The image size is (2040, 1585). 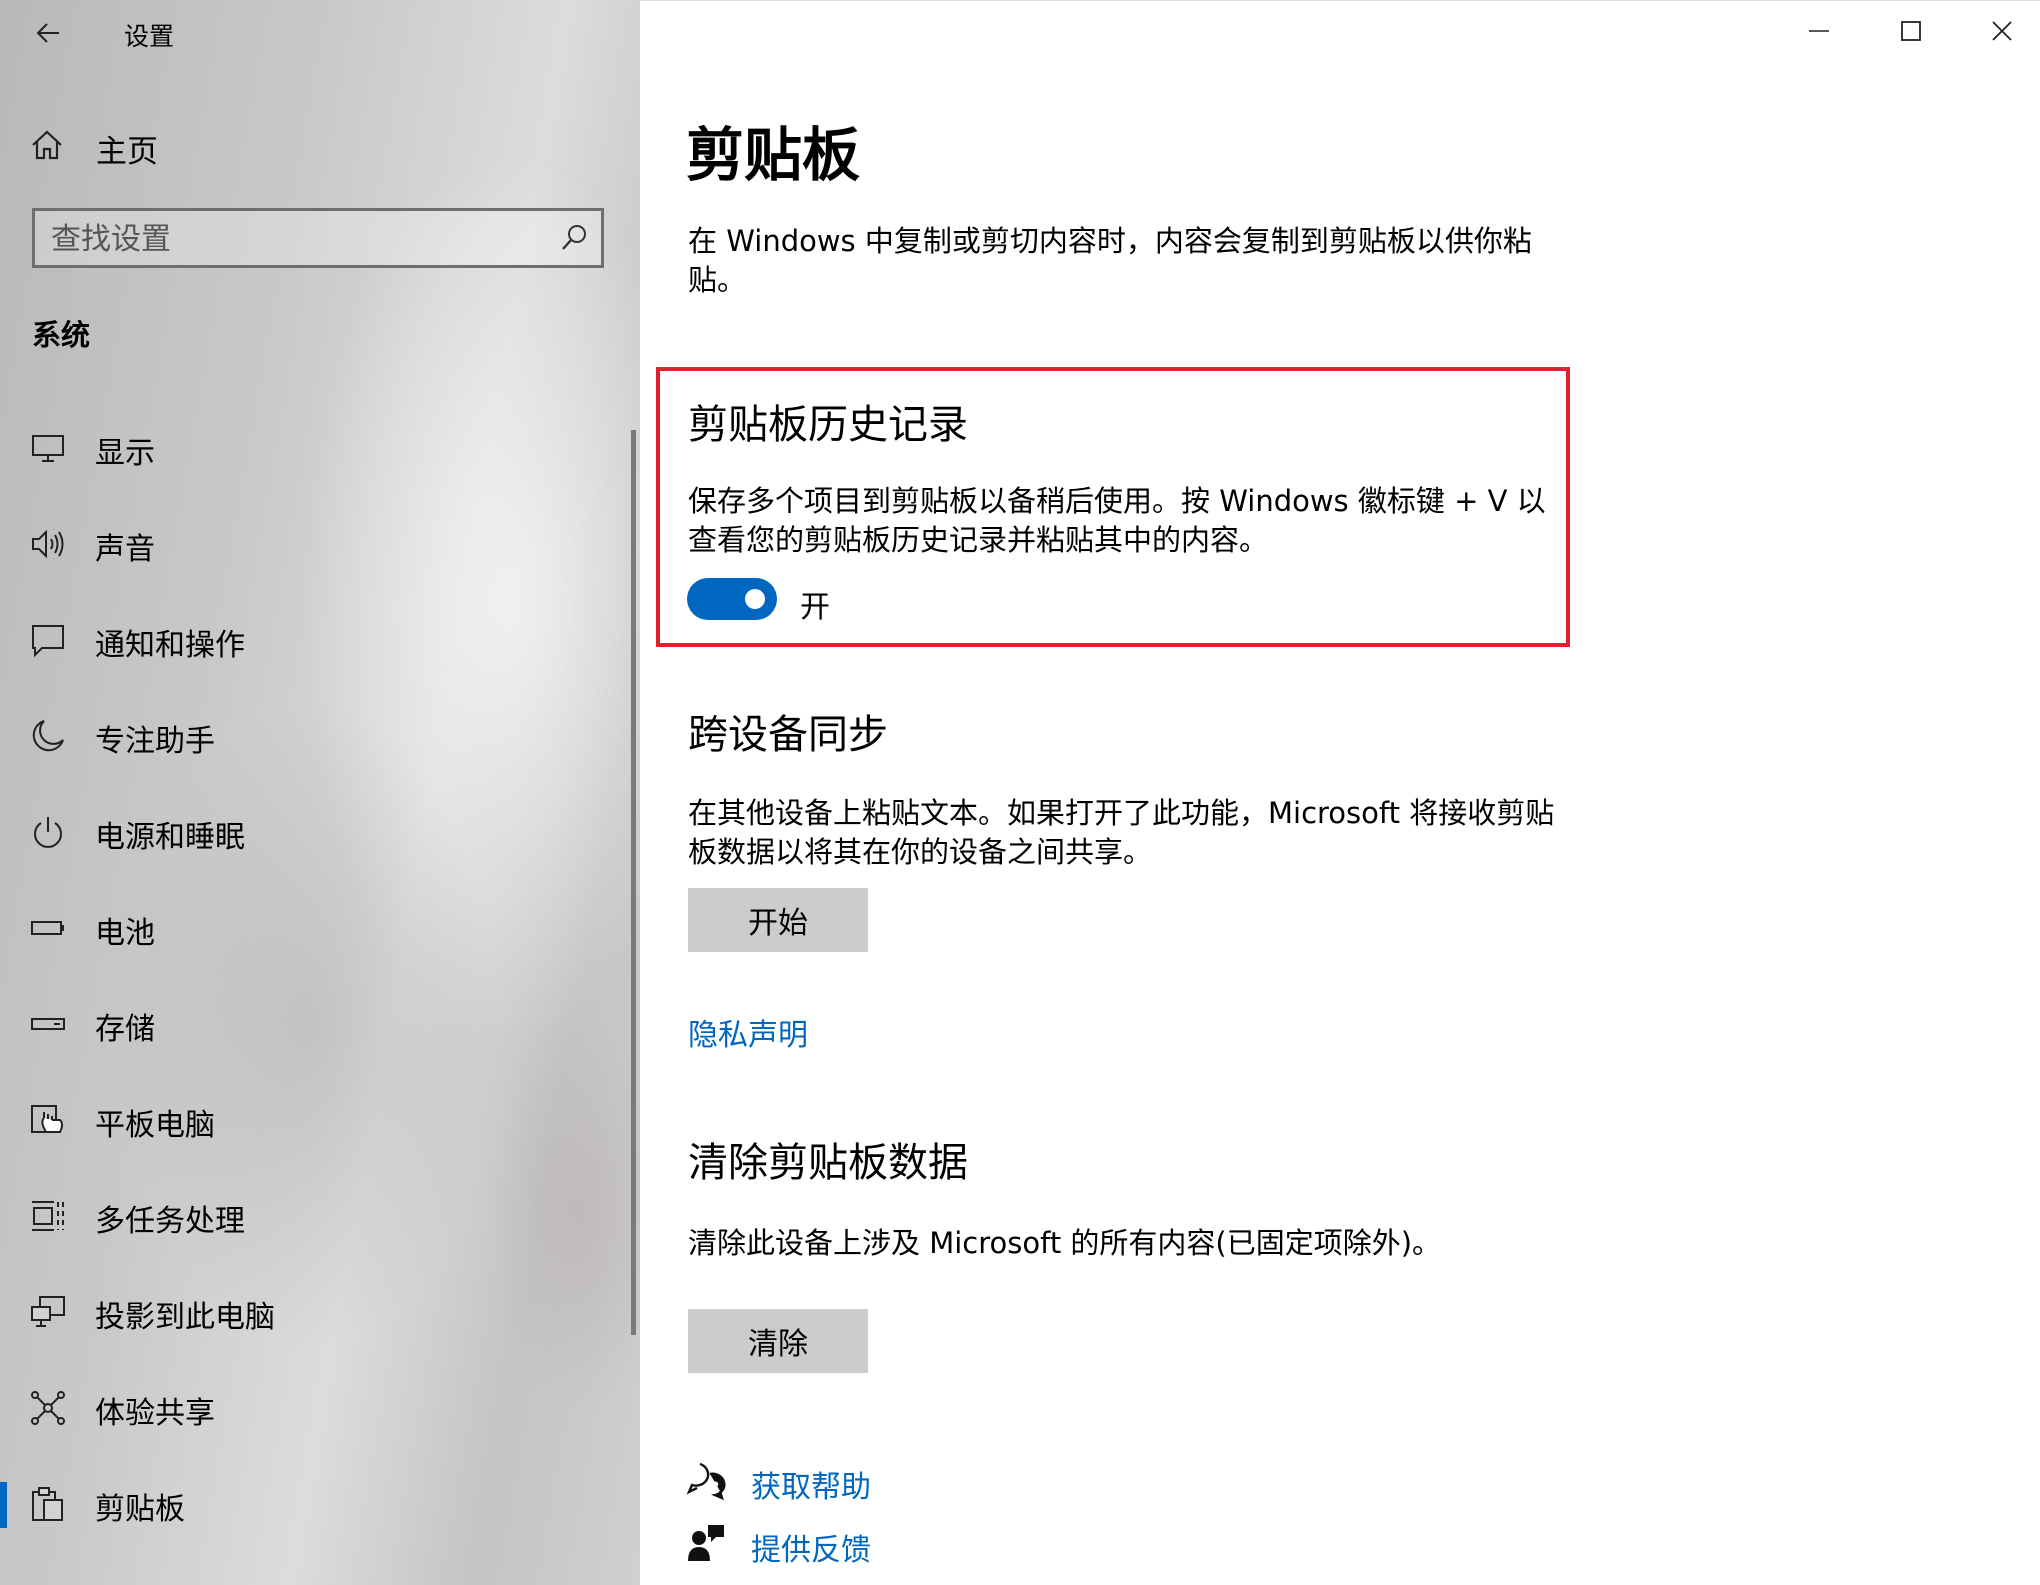 I want to click on sidebar-item-label: 多任务处理, so click(x=170, y=1221).